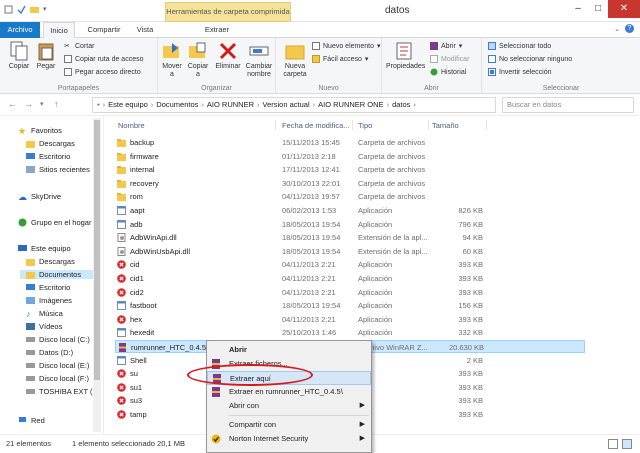 The image size is (640, 453). What do you see at coordinates (50, 261) in the screenshot?
I see `nav-pc-descargas: Descargas` at bounding box center [50, 261].